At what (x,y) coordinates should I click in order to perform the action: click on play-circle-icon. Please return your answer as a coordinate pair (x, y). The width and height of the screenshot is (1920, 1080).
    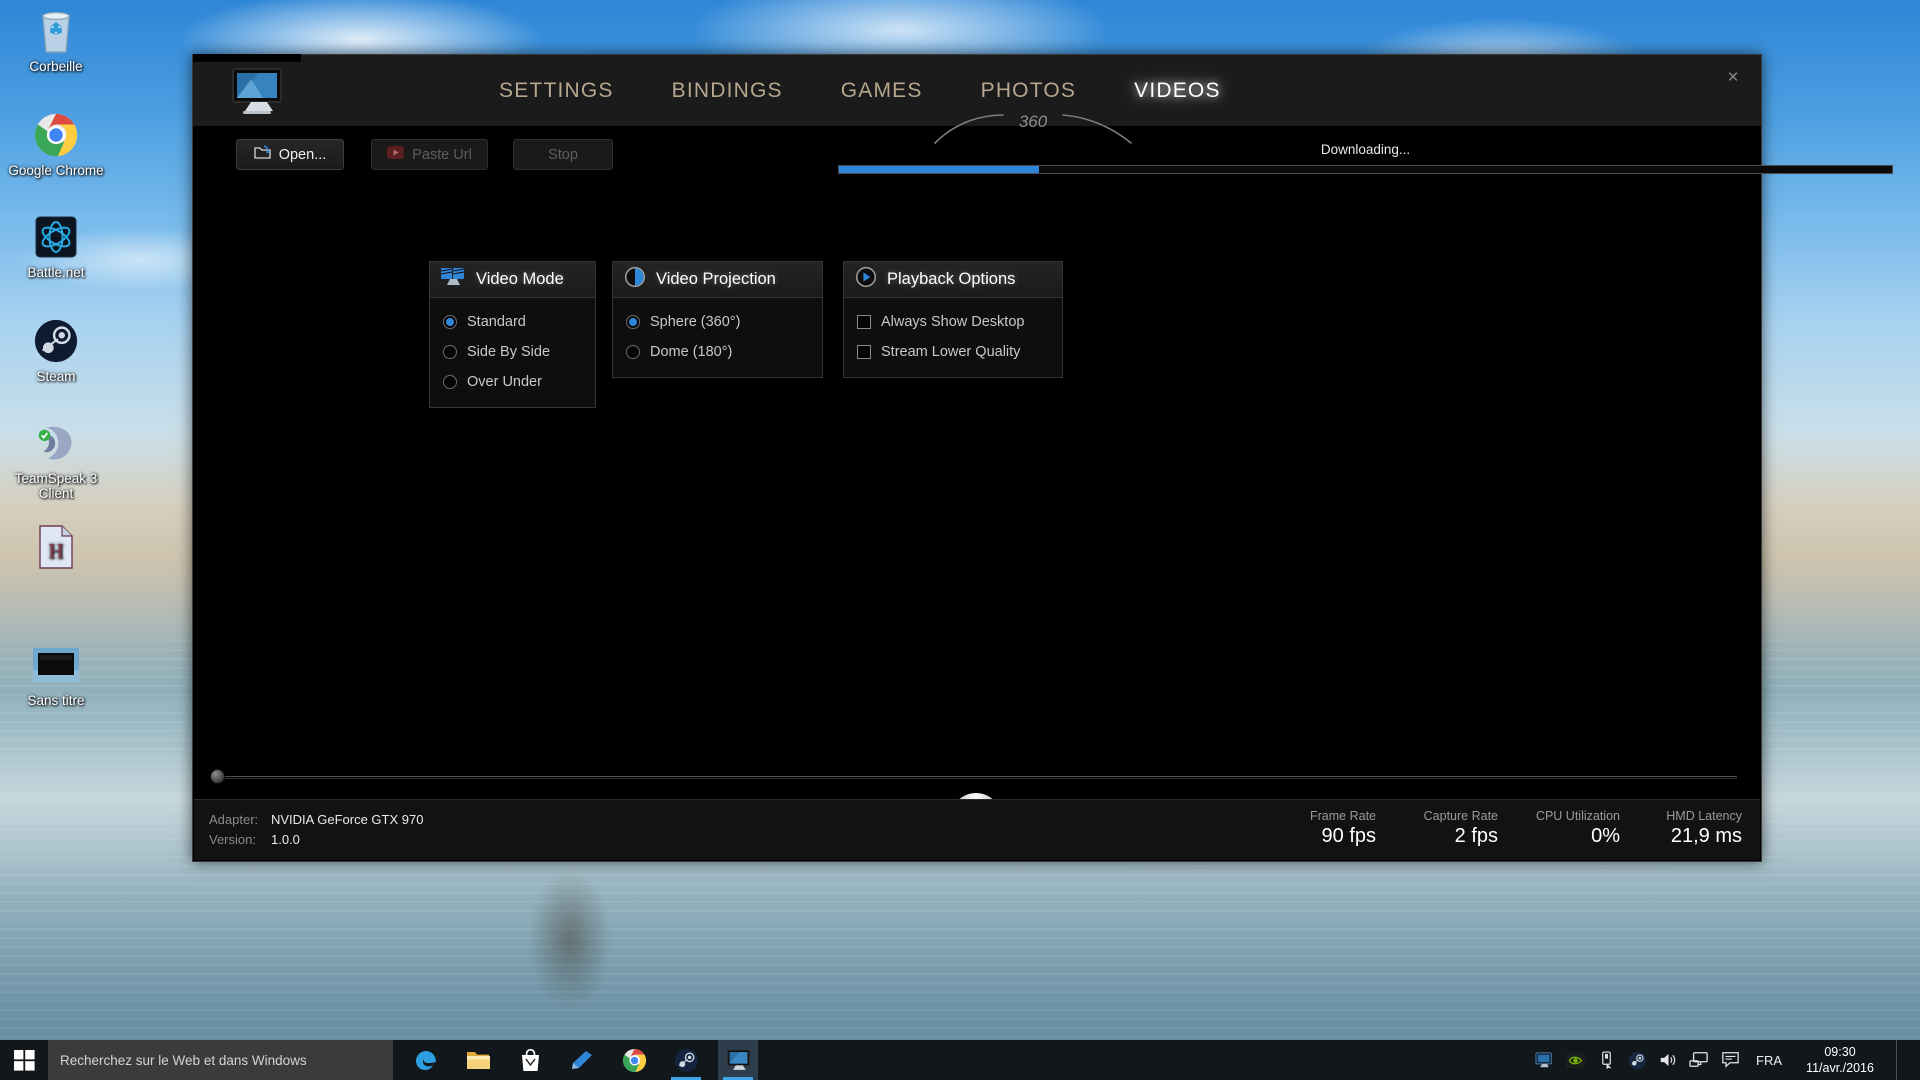
    Looking at the image, I should click on (866, 279).